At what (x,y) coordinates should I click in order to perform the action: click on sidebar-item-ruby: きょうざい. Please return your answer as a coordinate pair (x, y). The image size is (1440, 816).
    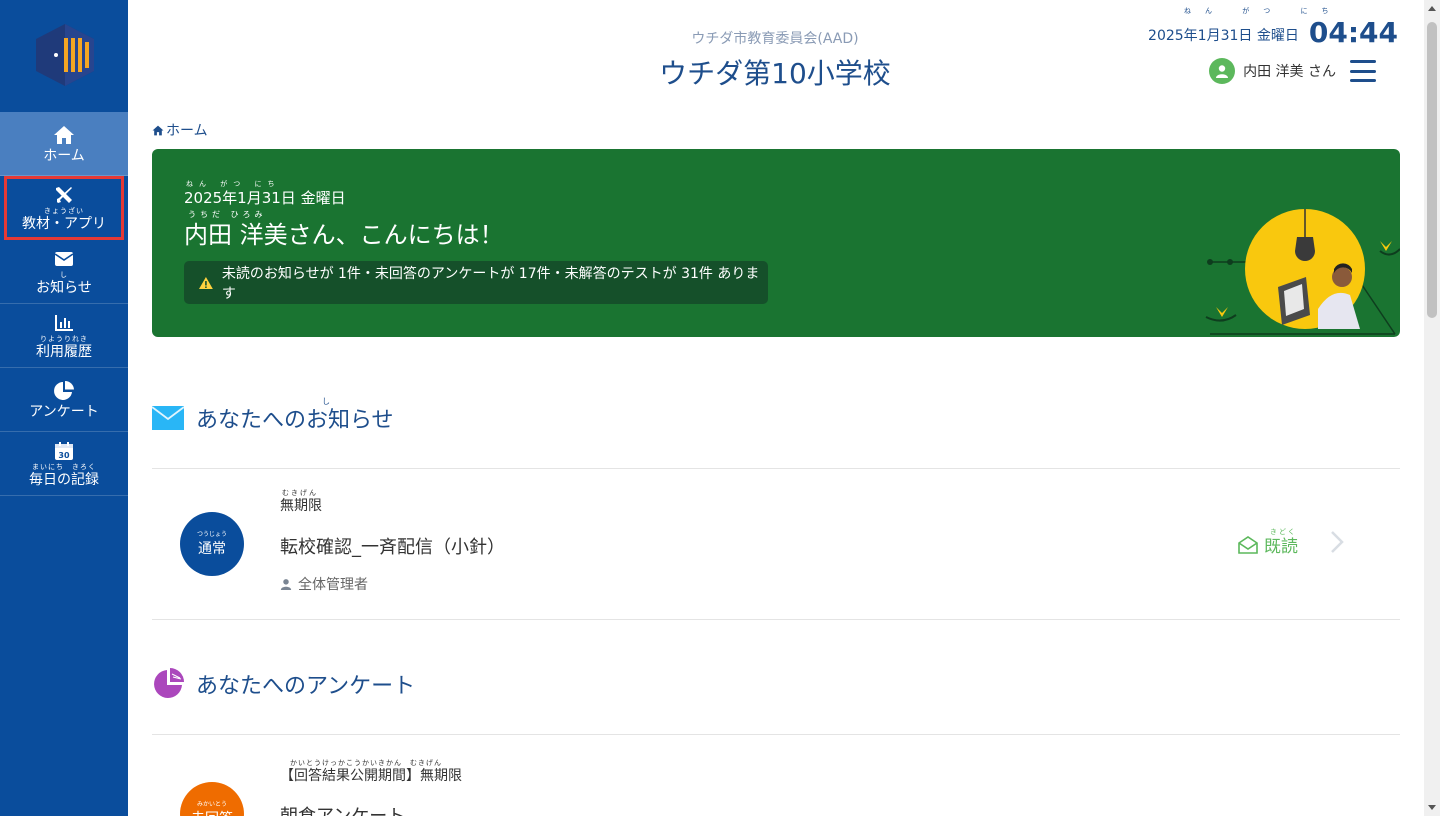
    Looking at the image, I should click on (64, 210).